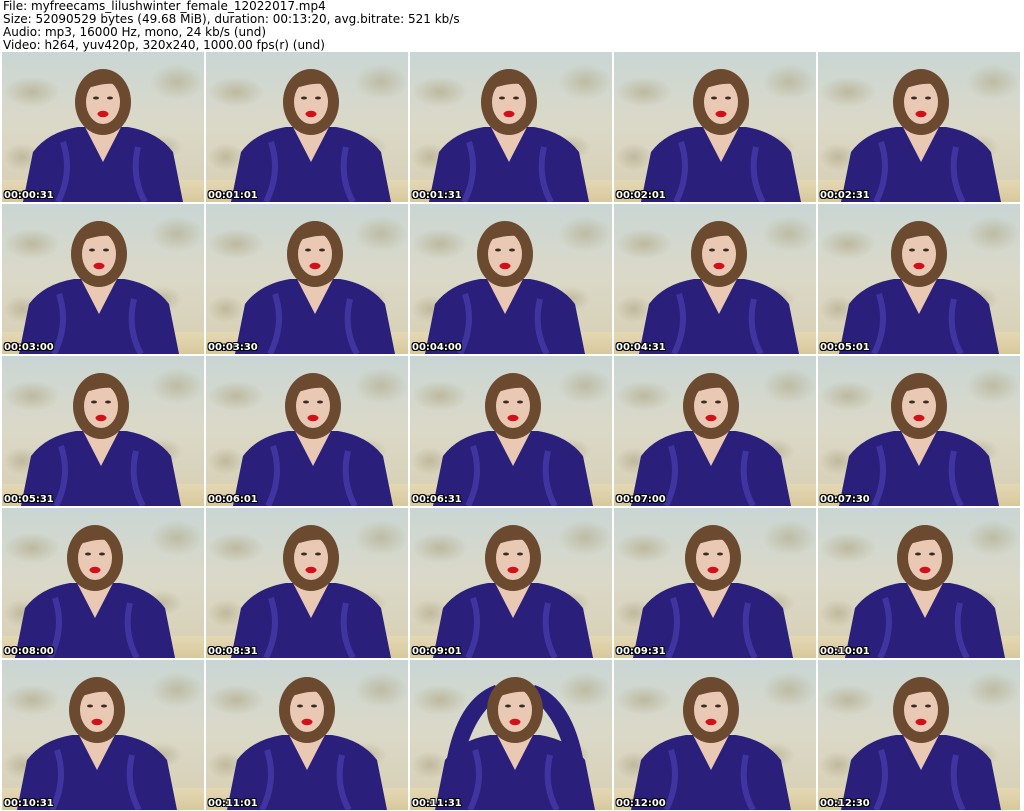  What do you see at coordinates (437, 803) in the screenshot?
I see `thumbnail-timestamp: 00:11:31` at bounding box center [437, 803].